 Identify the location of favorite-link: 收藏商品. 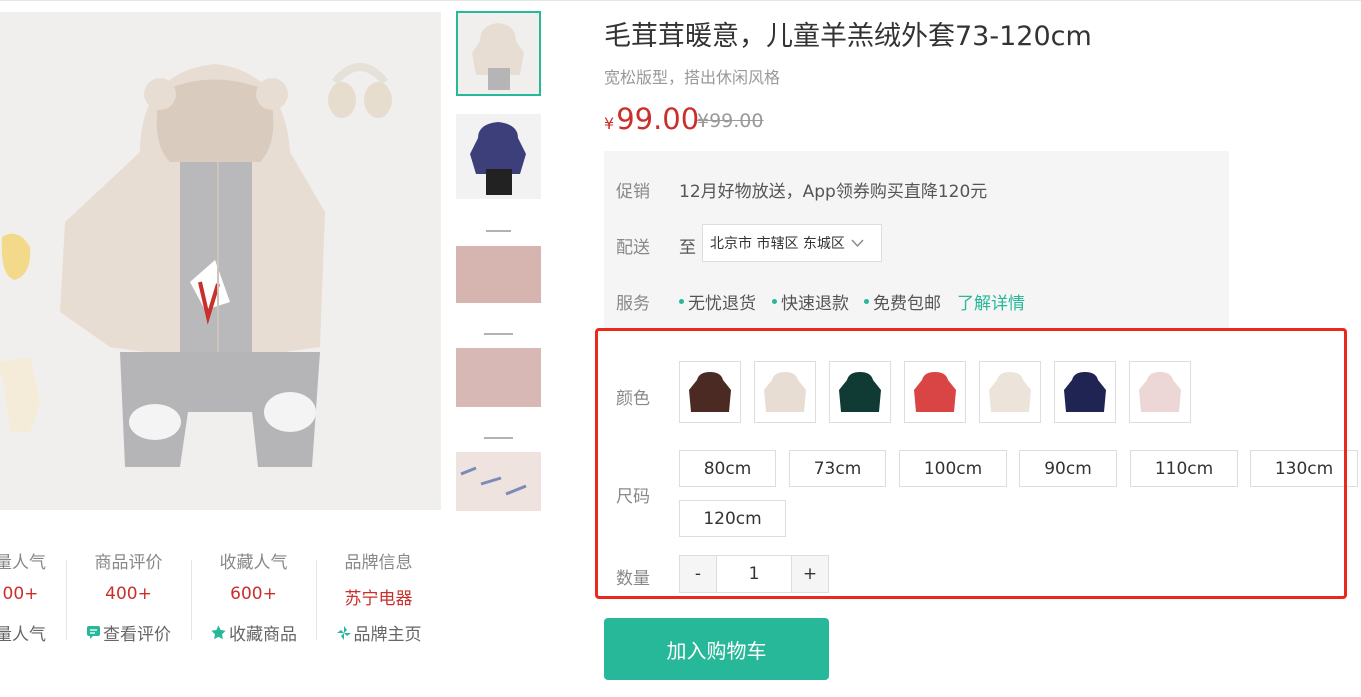
(253, 632).